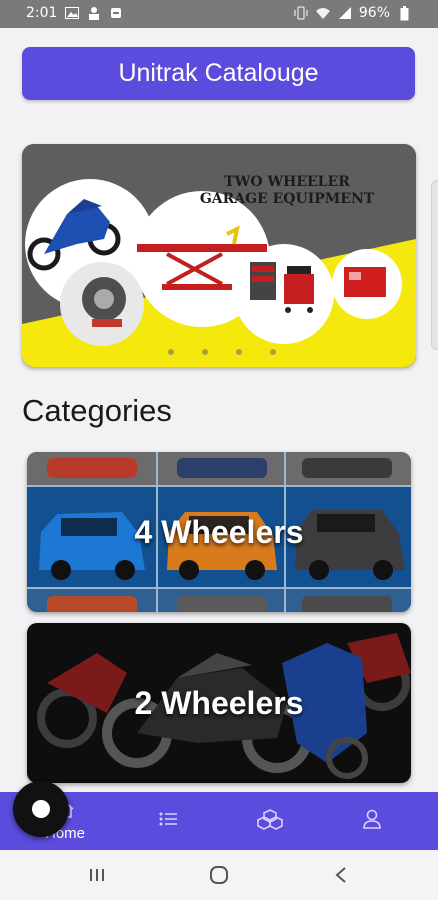 This screenshot has width=438, height=900. Describe the element at coordinates (345, 13) in the screenshot. I see `signal-icon` at that location.